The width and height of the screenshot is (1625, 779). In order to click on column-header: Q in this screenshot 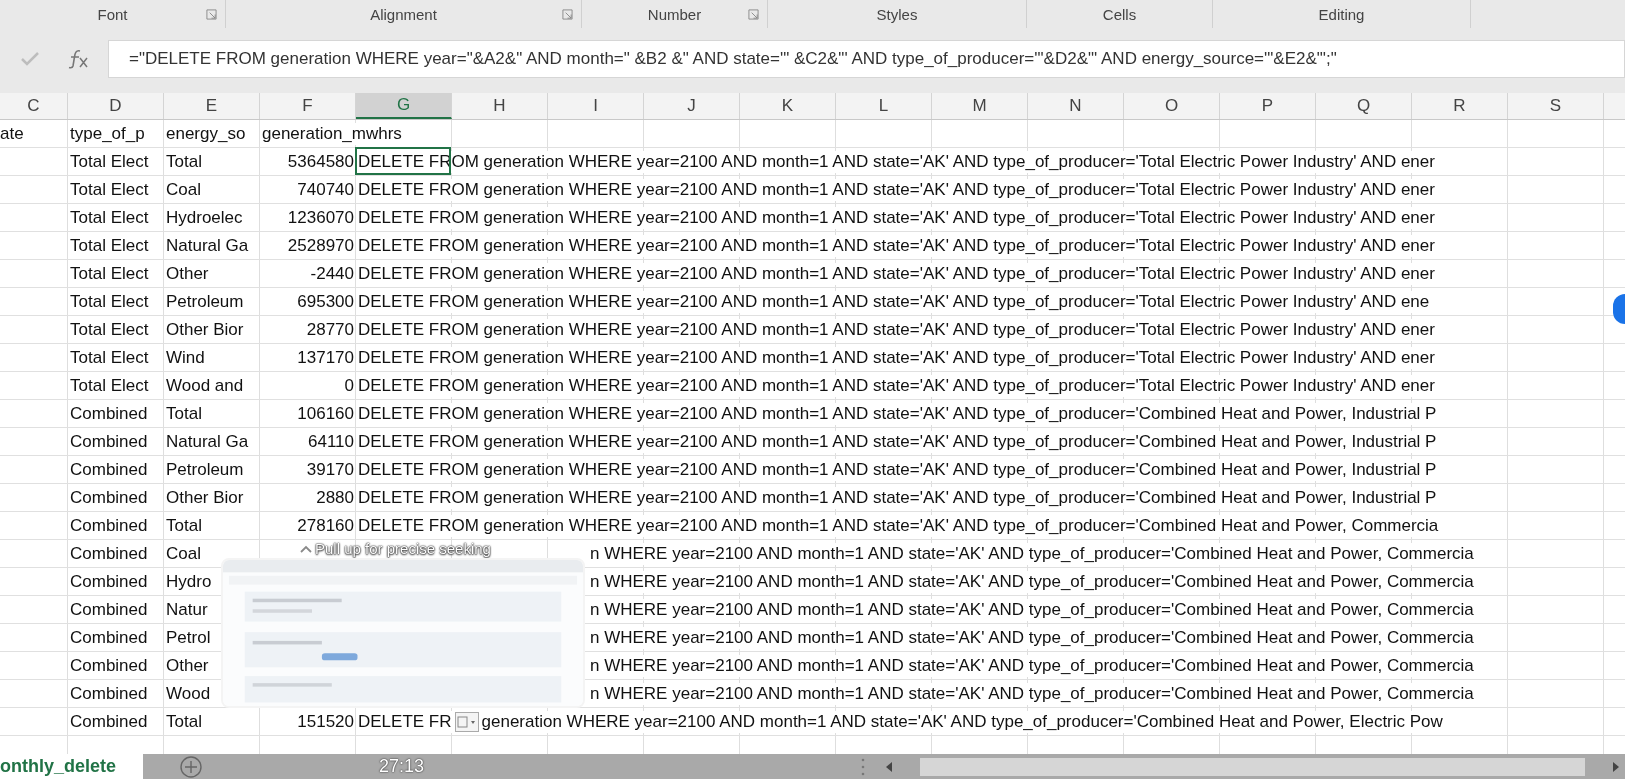, I will do `click(1364, 106)`.